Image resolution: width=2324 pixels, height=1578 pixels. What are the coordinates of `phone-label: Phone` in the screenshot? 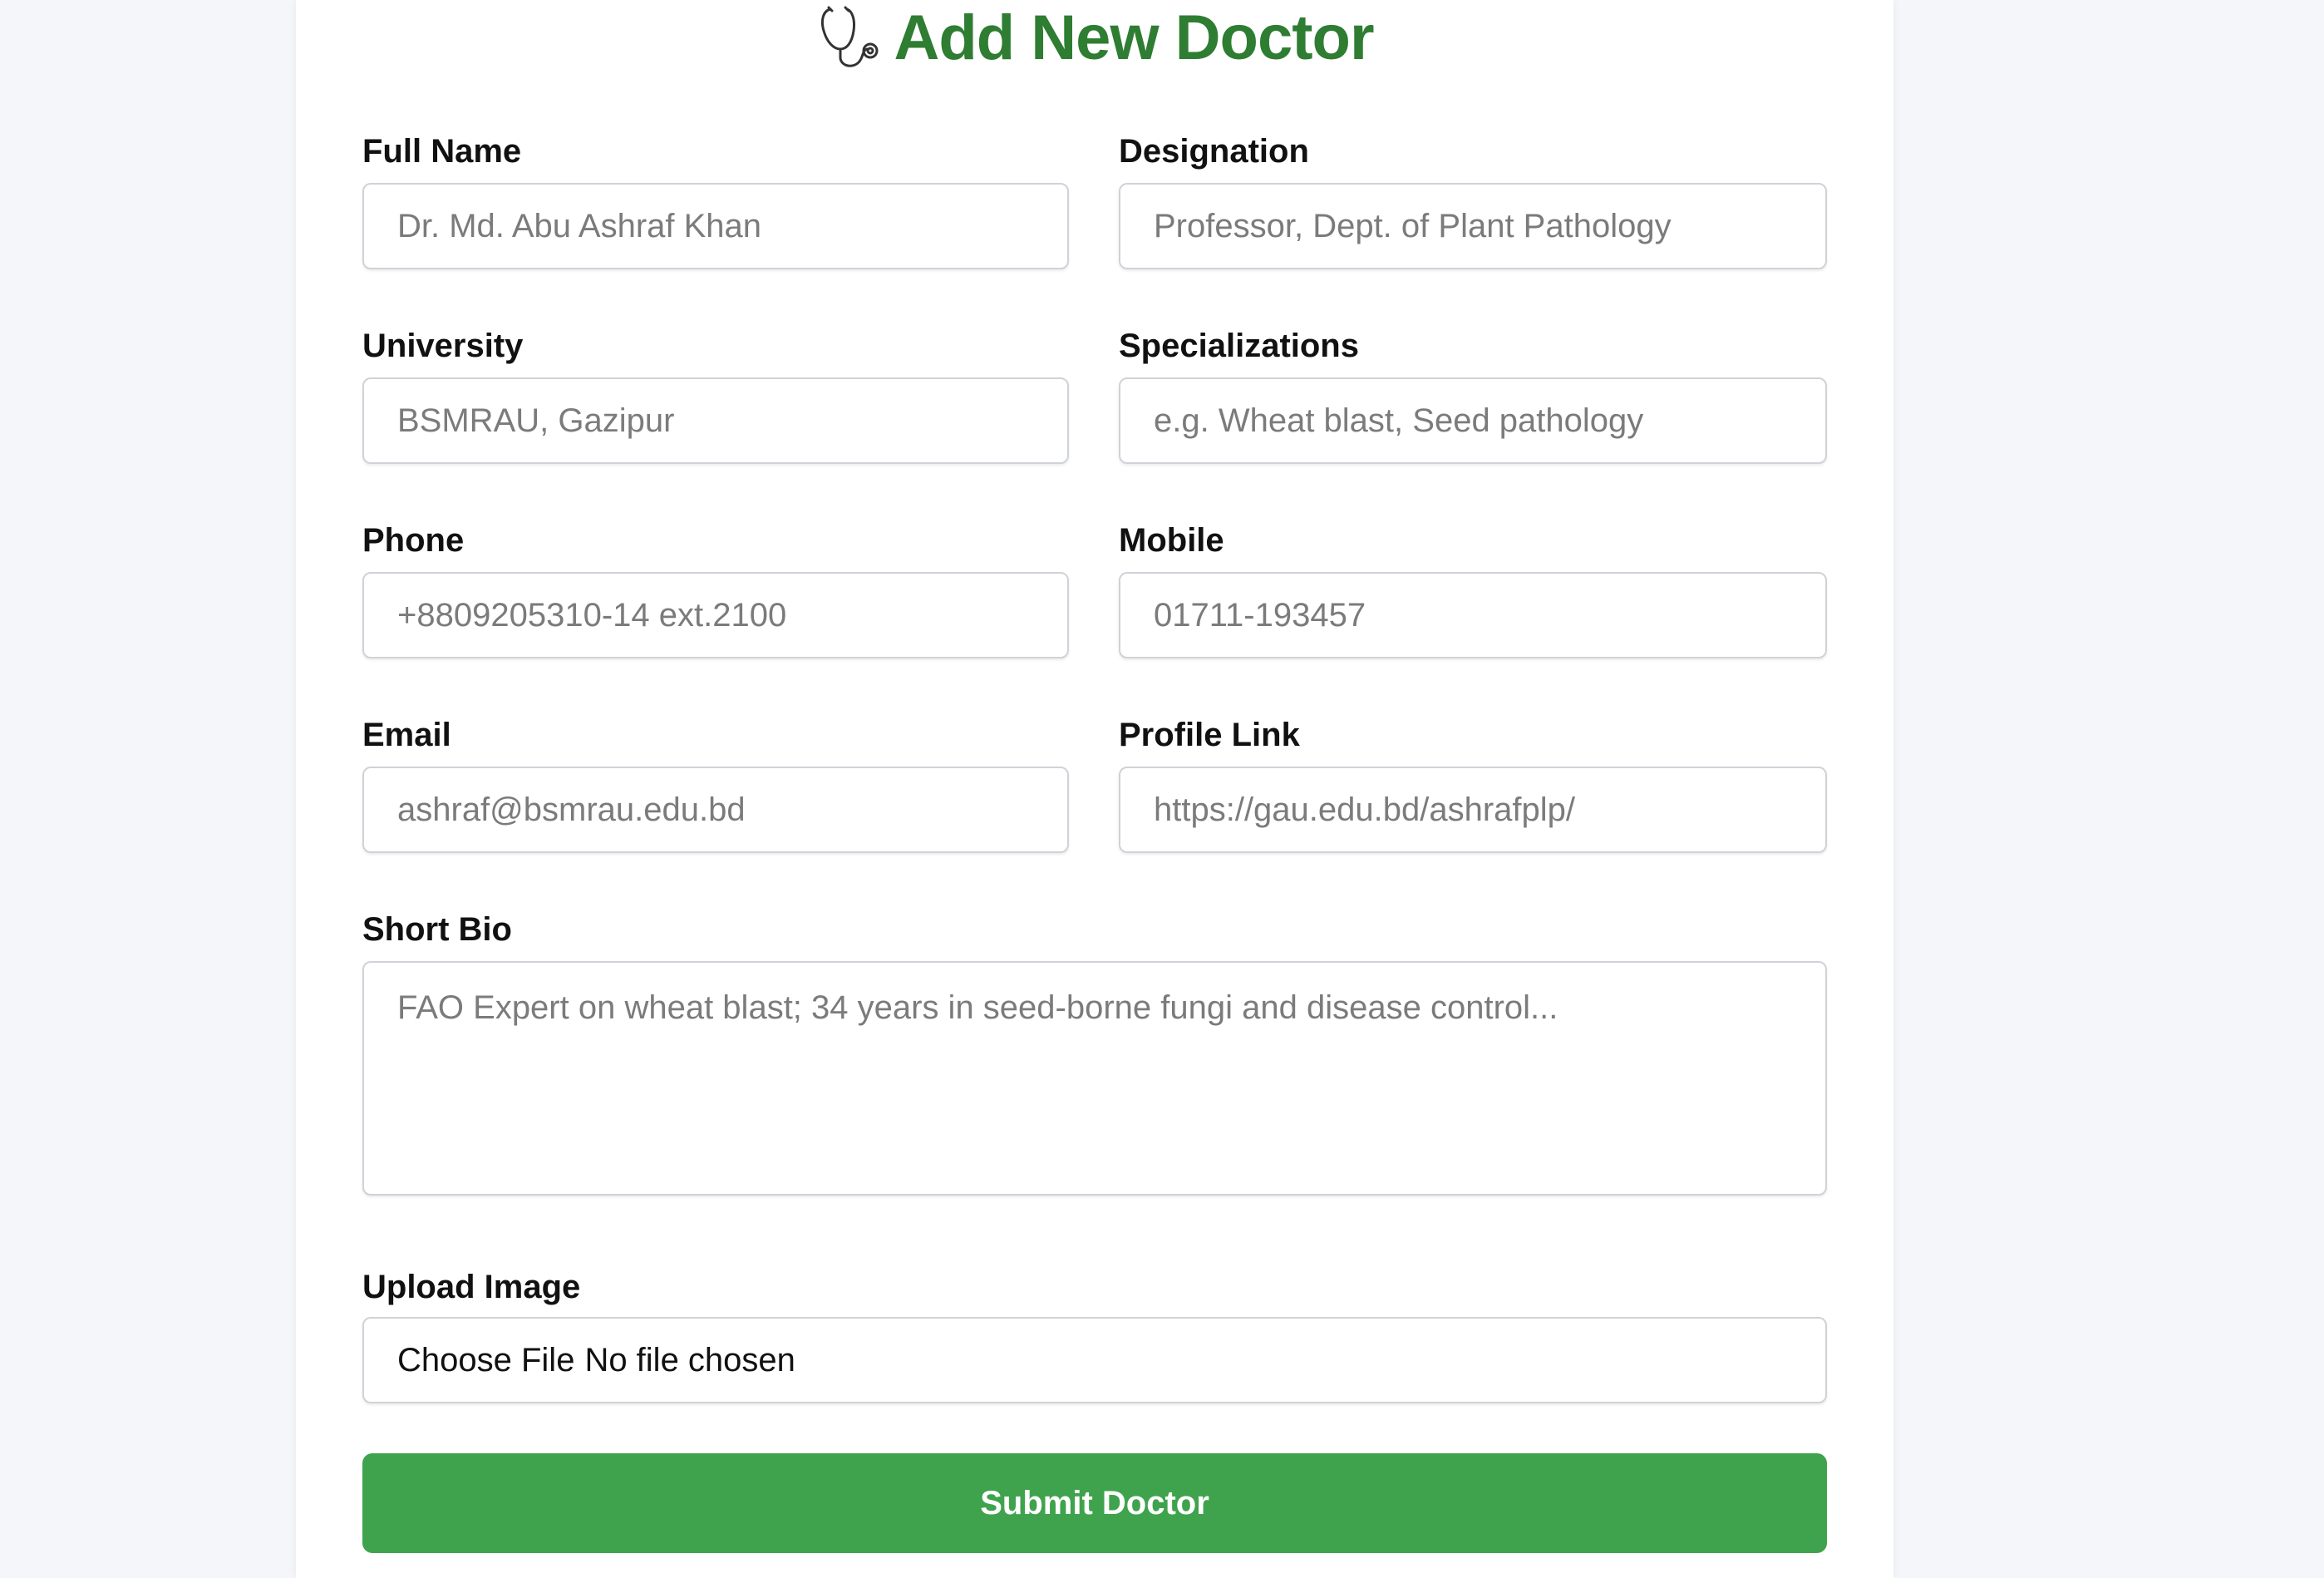 It's located at (413, 540).